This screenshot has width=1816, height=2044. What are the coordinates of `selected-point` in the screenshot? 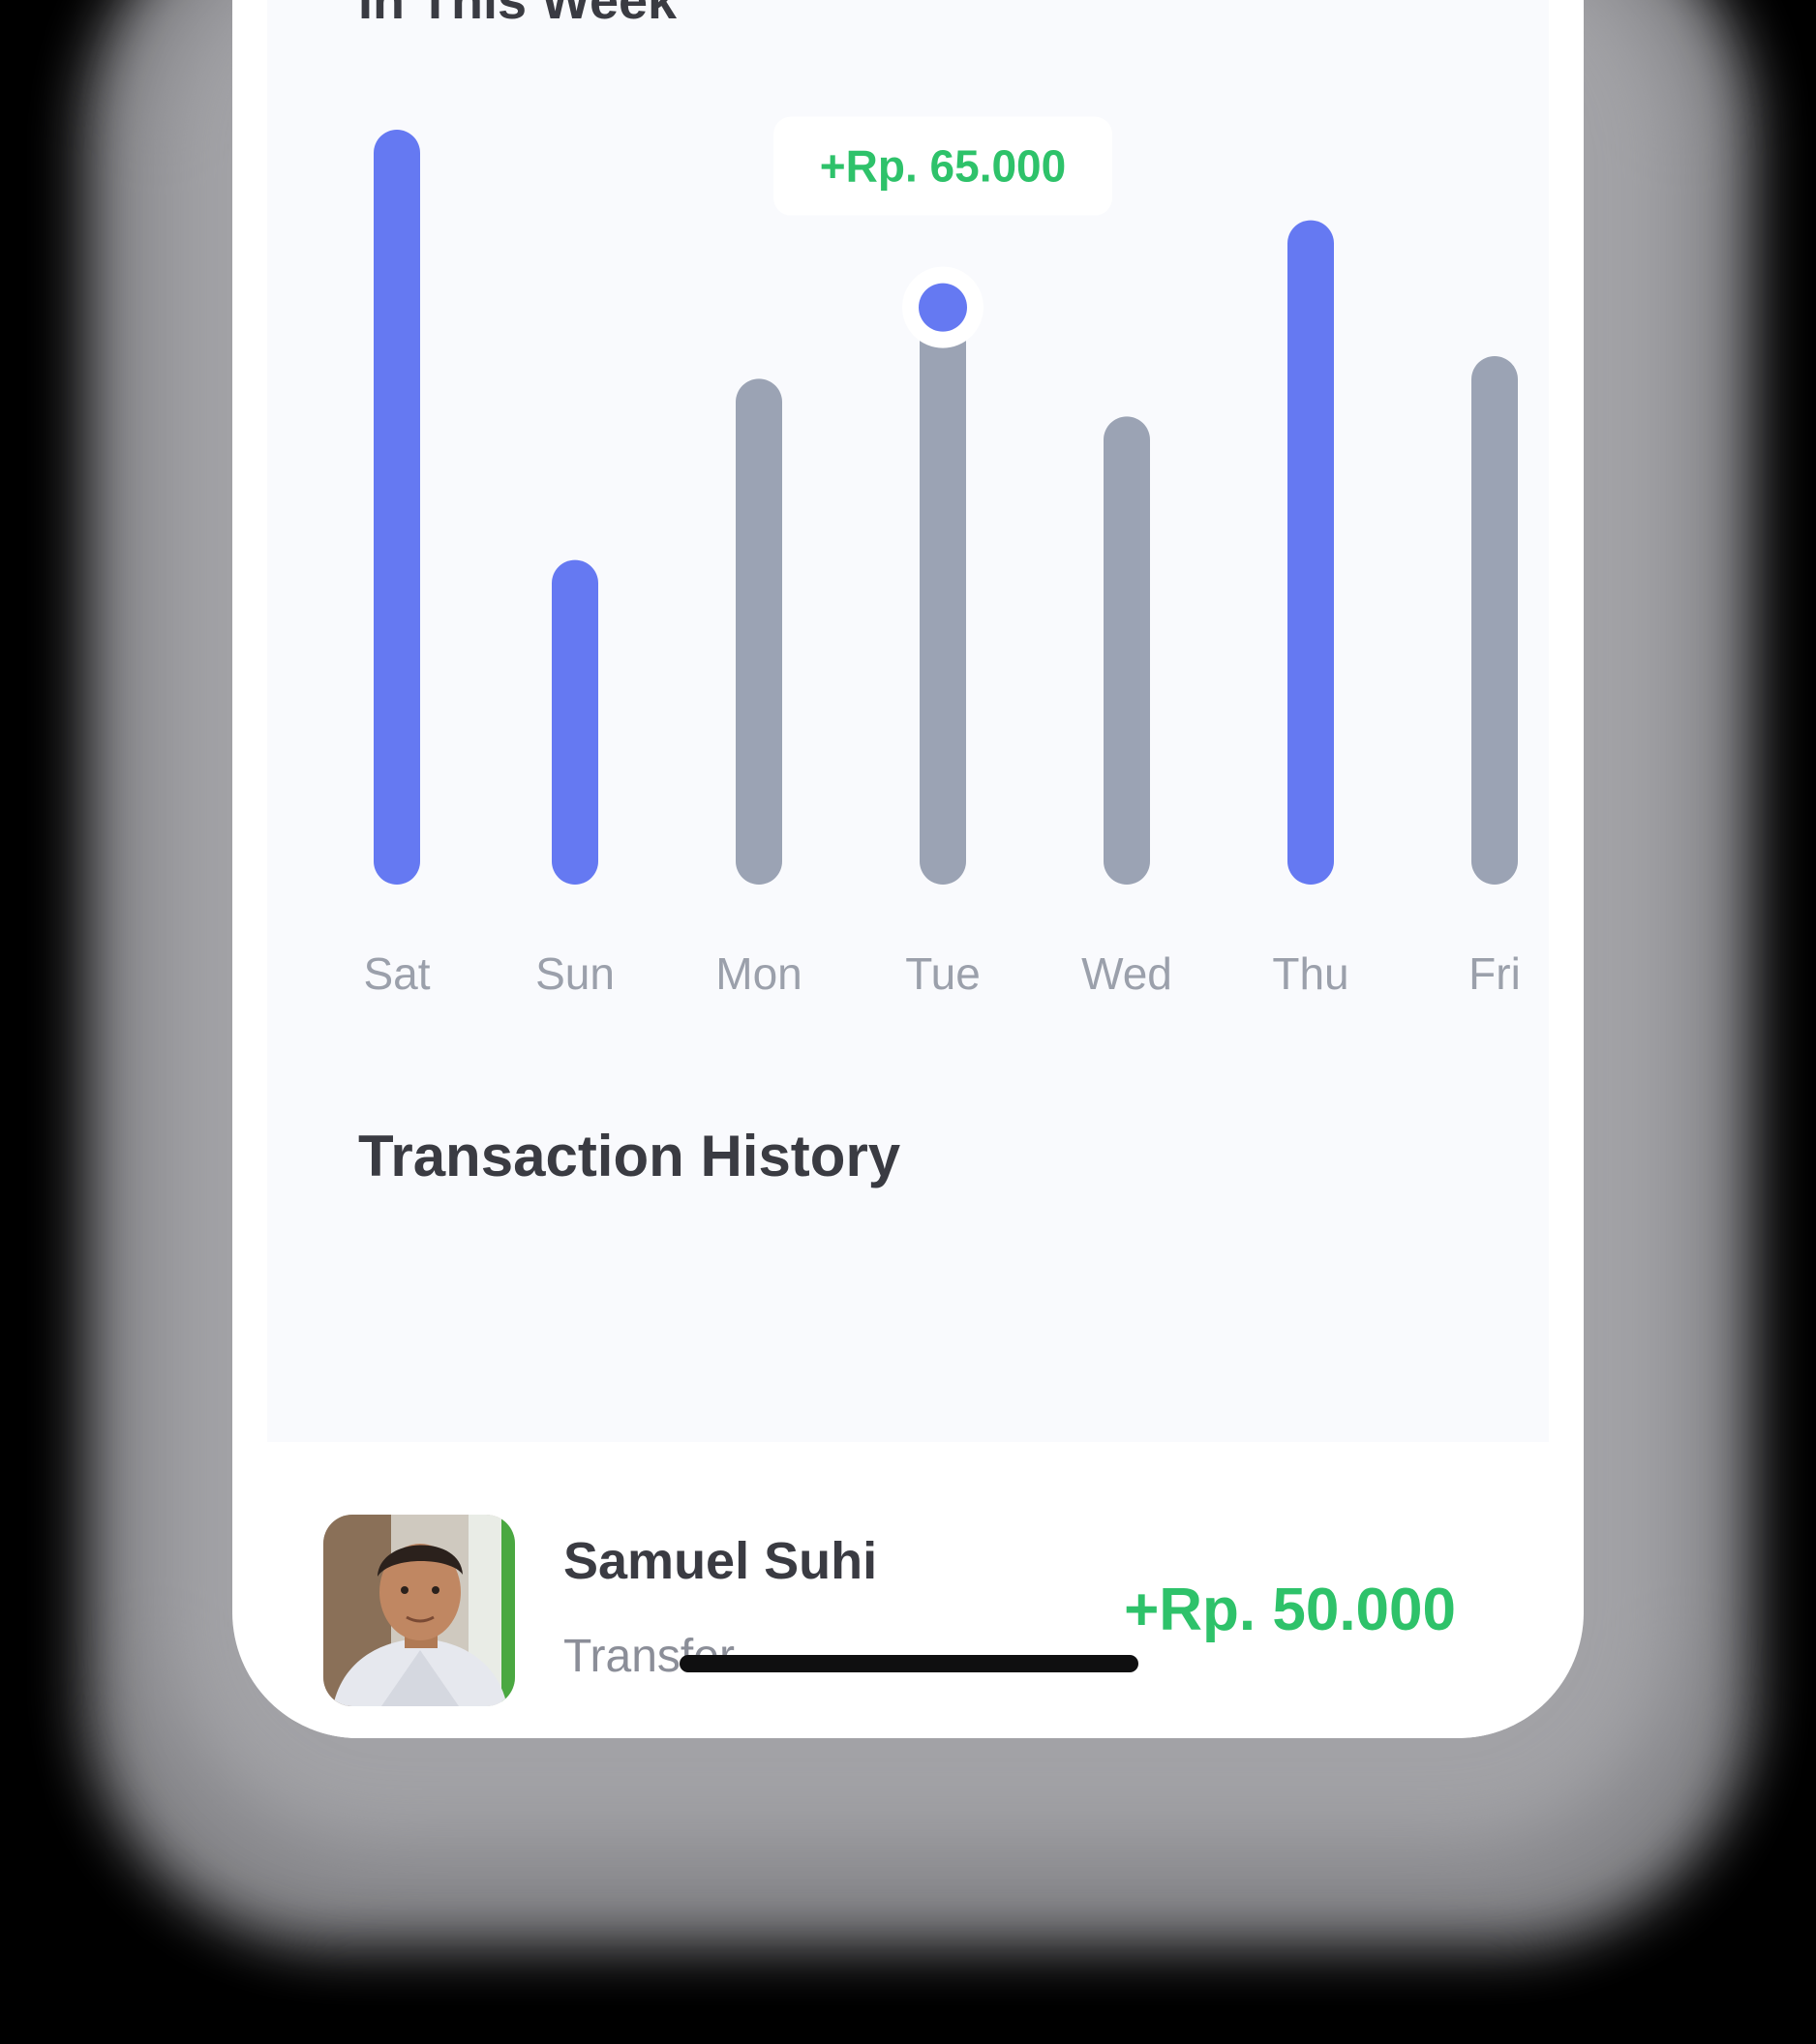 It's located at (943, 307).